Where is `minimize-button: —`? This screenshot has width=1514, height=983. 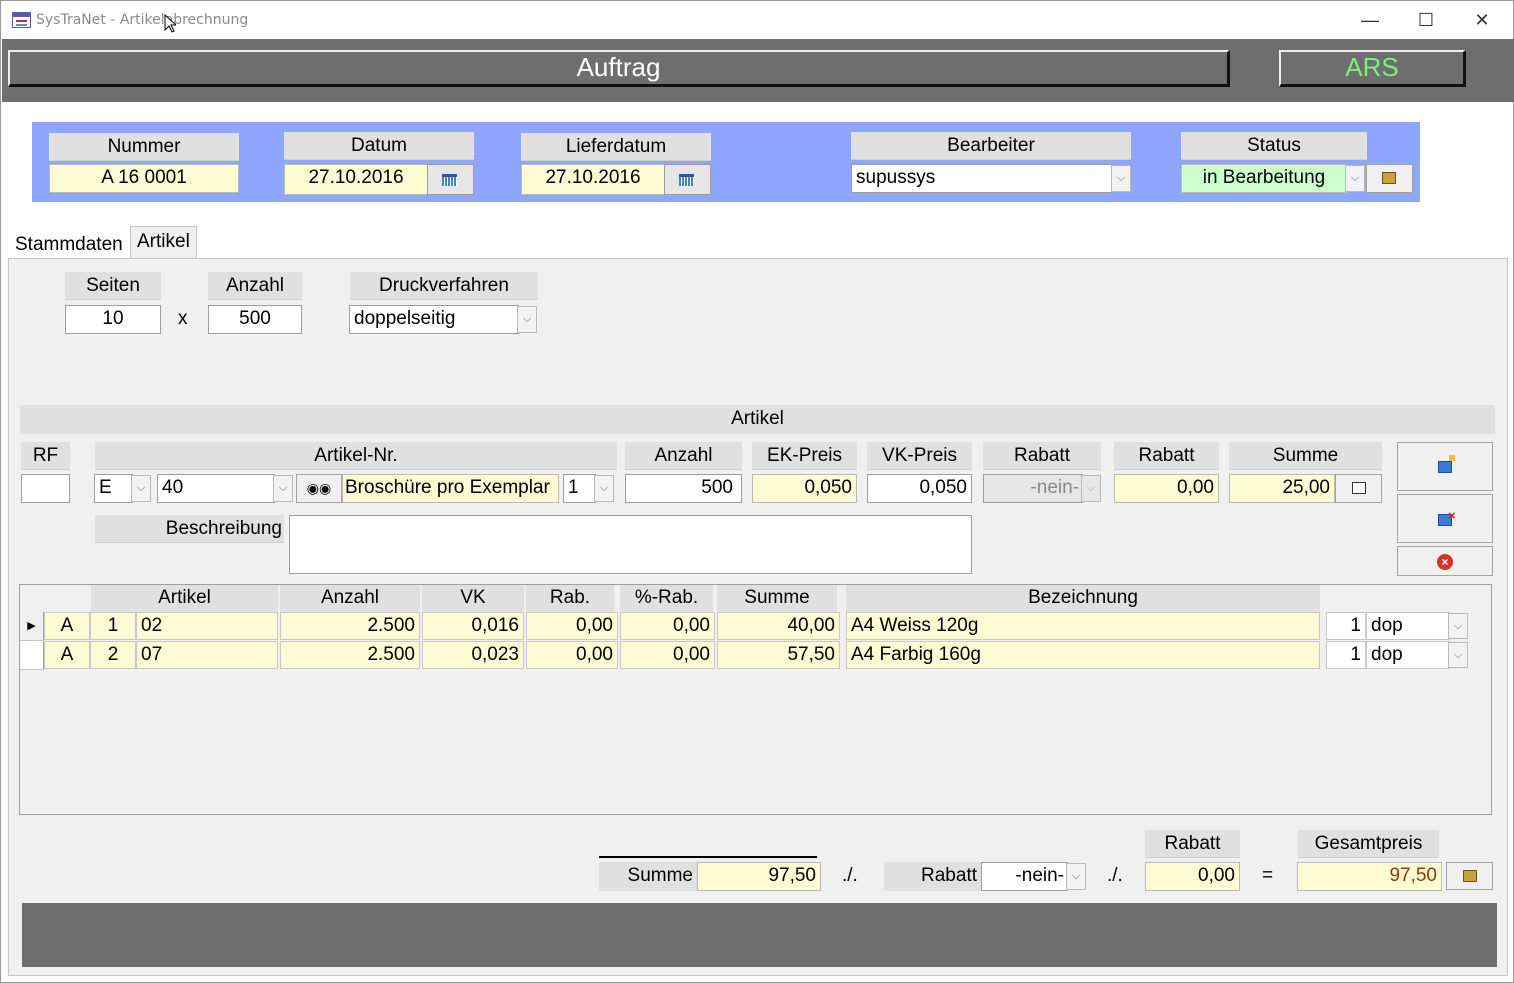 minimize-button: — is located at coordinates (1370, 20).